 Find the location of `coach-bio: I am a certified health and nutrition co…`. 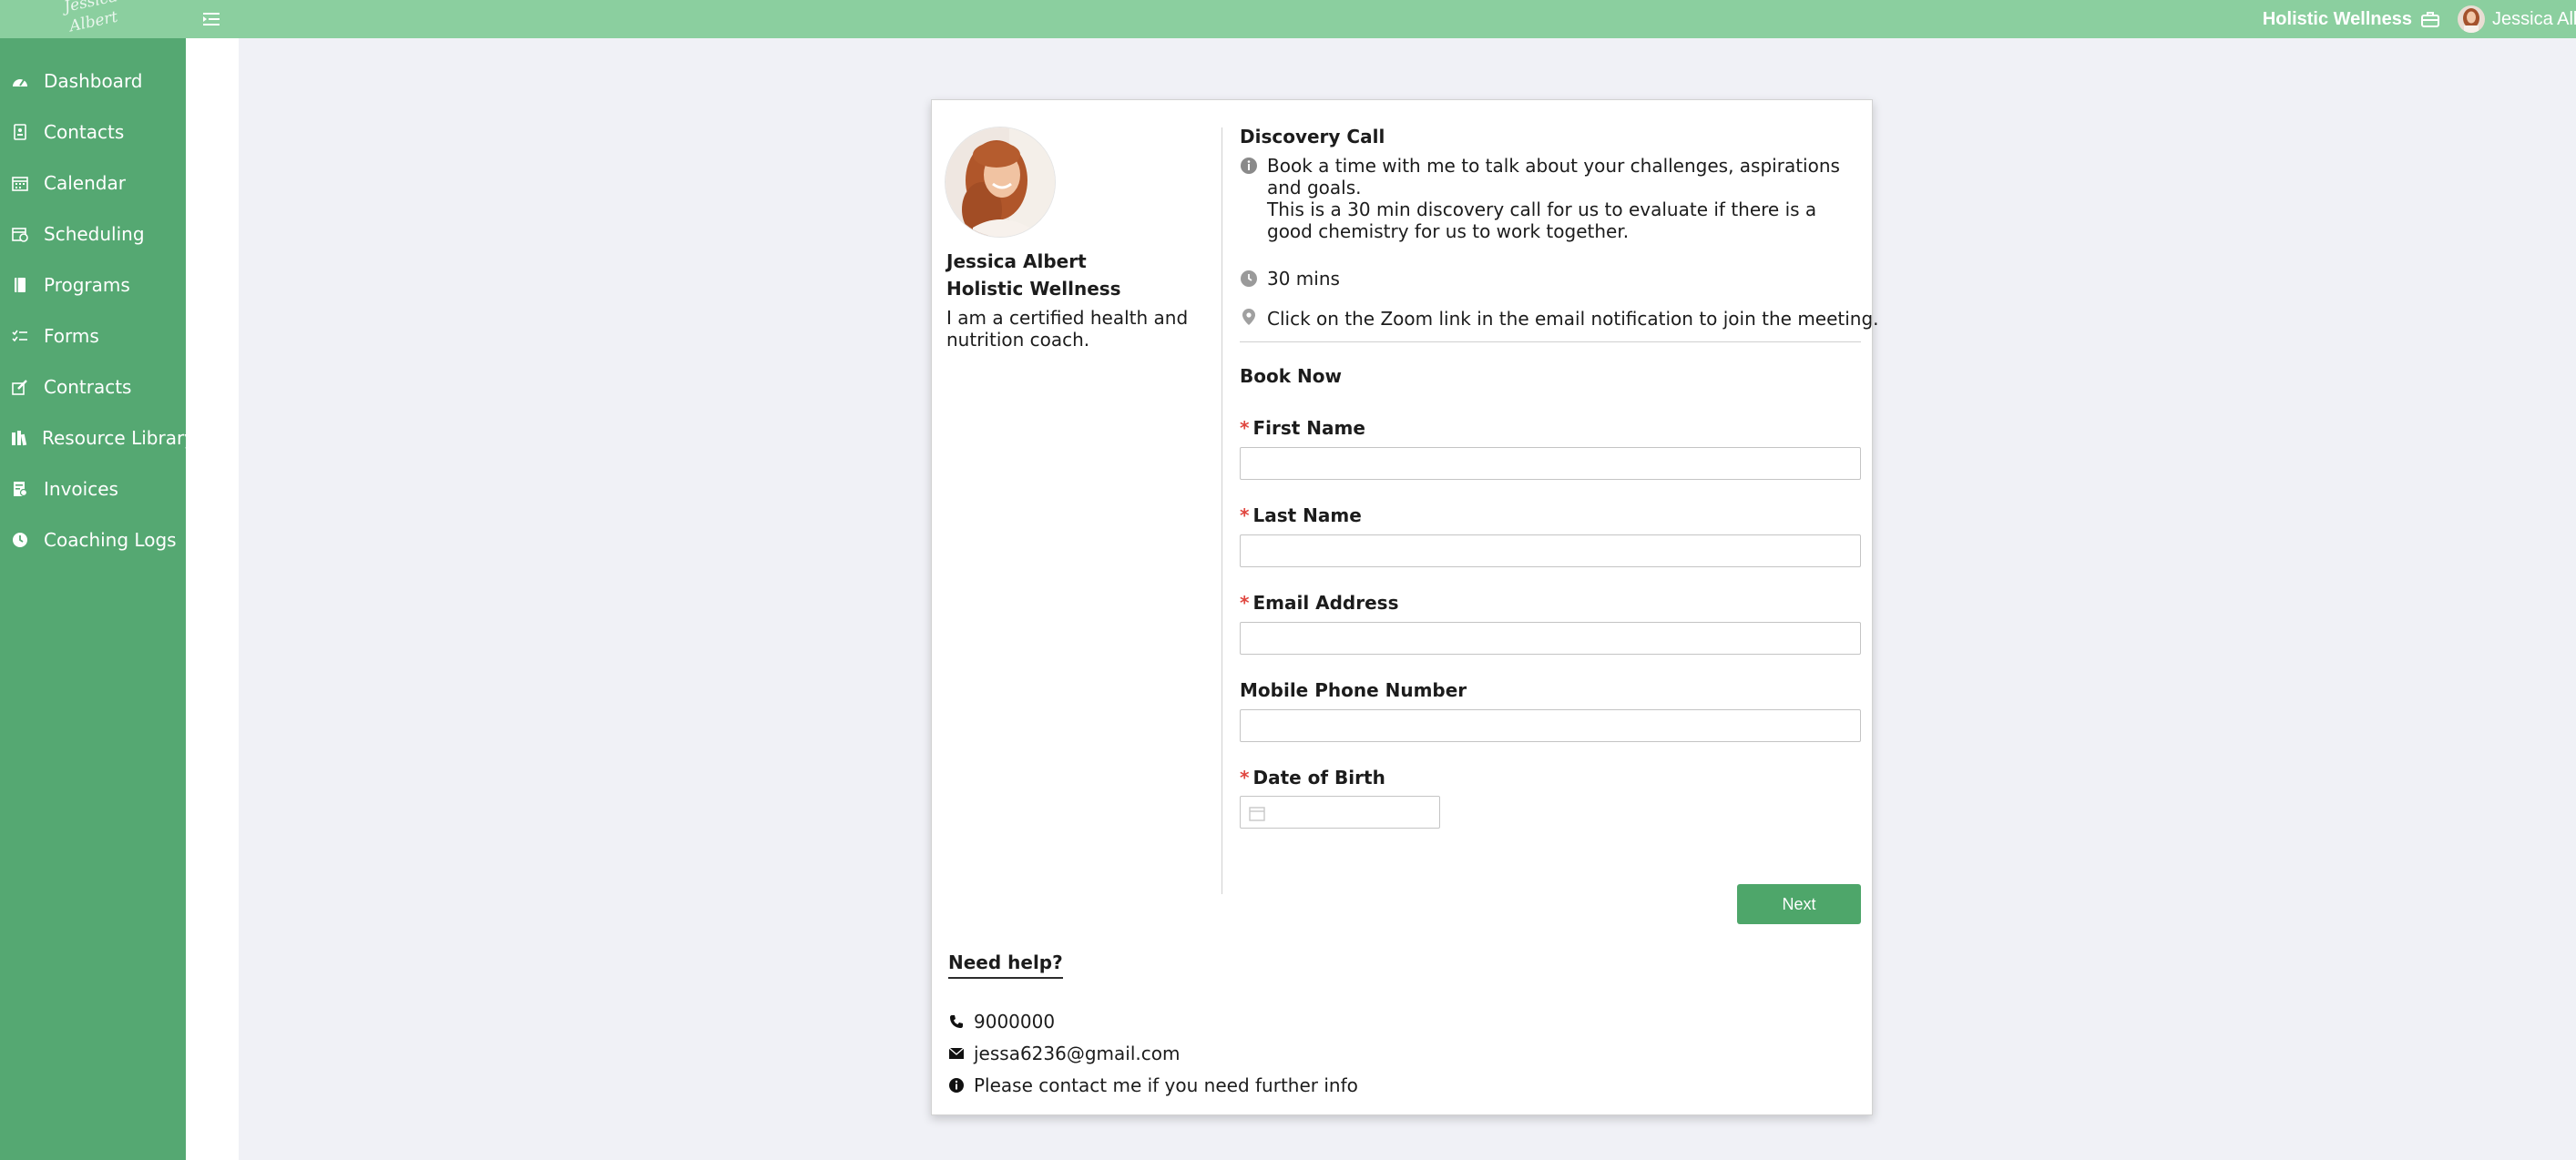

coach-bio: I am a certified health and nutrition co… is located at coordinates (1067, 329).